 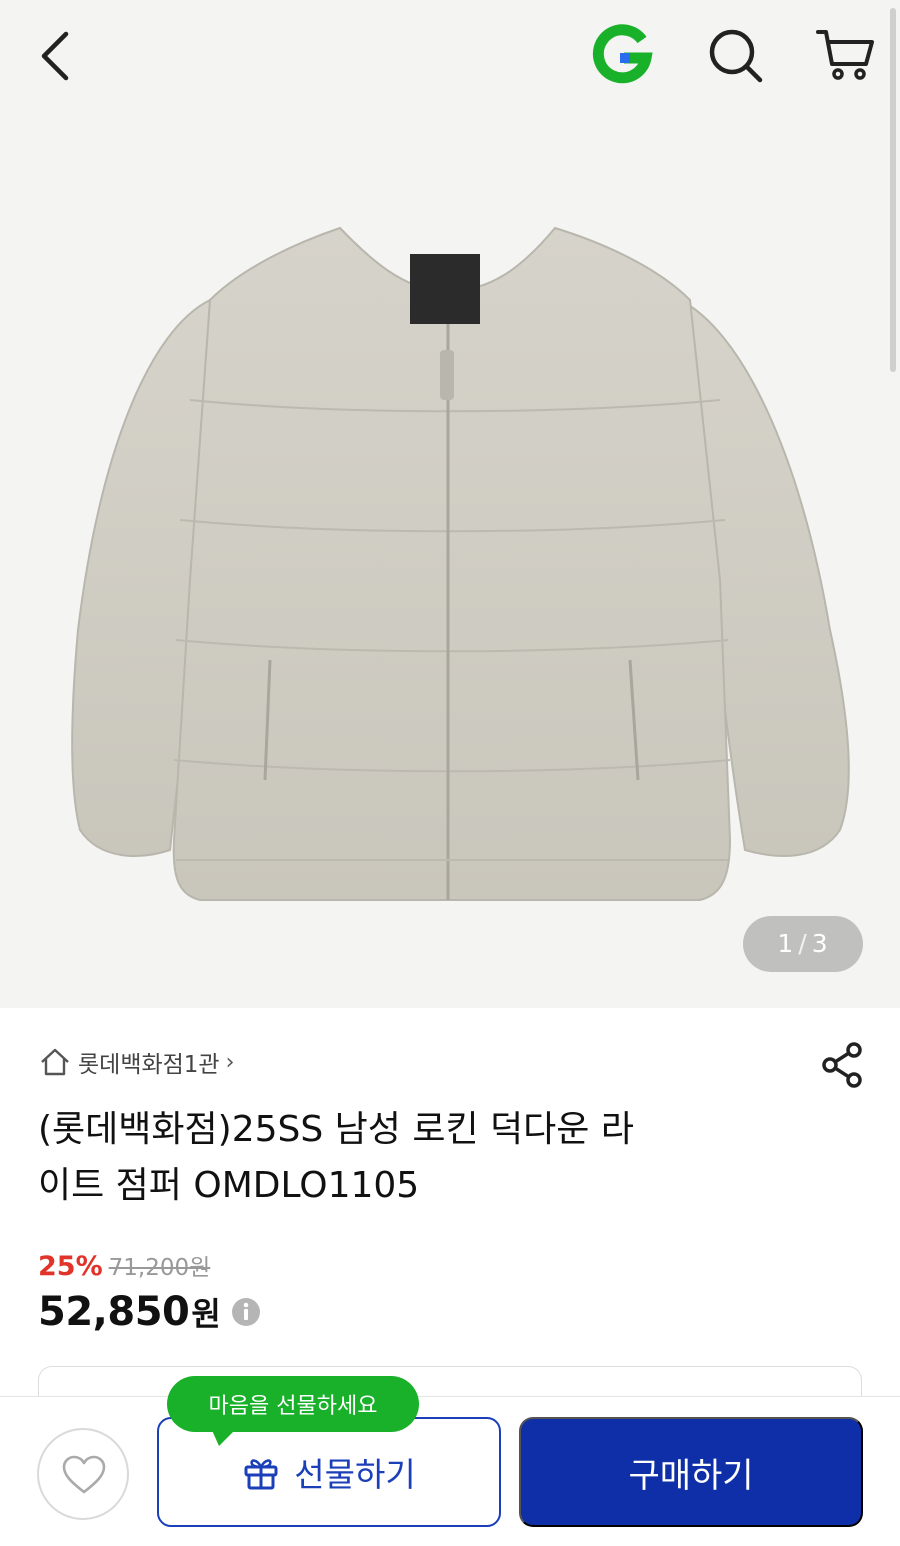 I want to click on gmarket-g-logo-icon, so click(x=622, y=54).